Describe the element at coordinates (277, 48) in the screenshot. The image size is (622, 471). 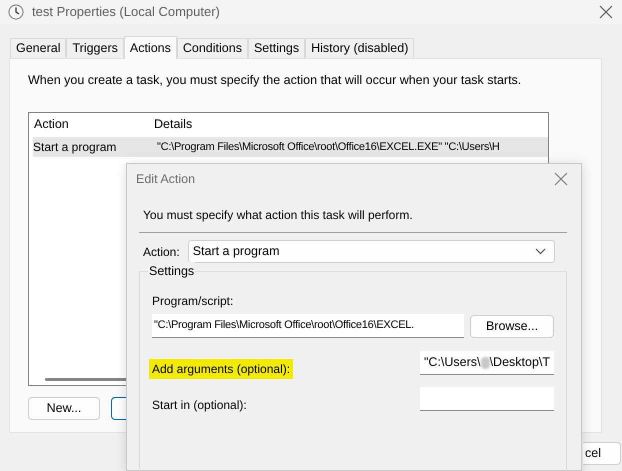
I see `tab: Settings` at that location.